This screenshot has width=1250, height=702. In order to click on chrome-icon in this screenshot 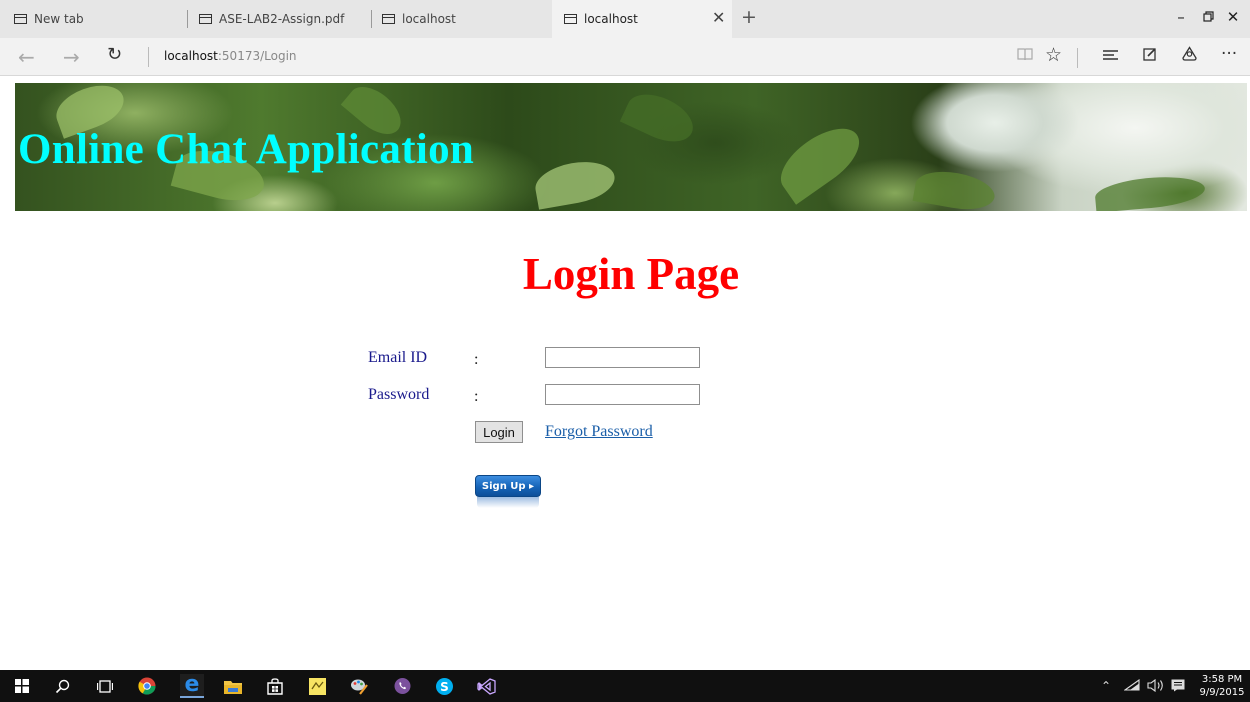, I will do `click(147, 686)`.